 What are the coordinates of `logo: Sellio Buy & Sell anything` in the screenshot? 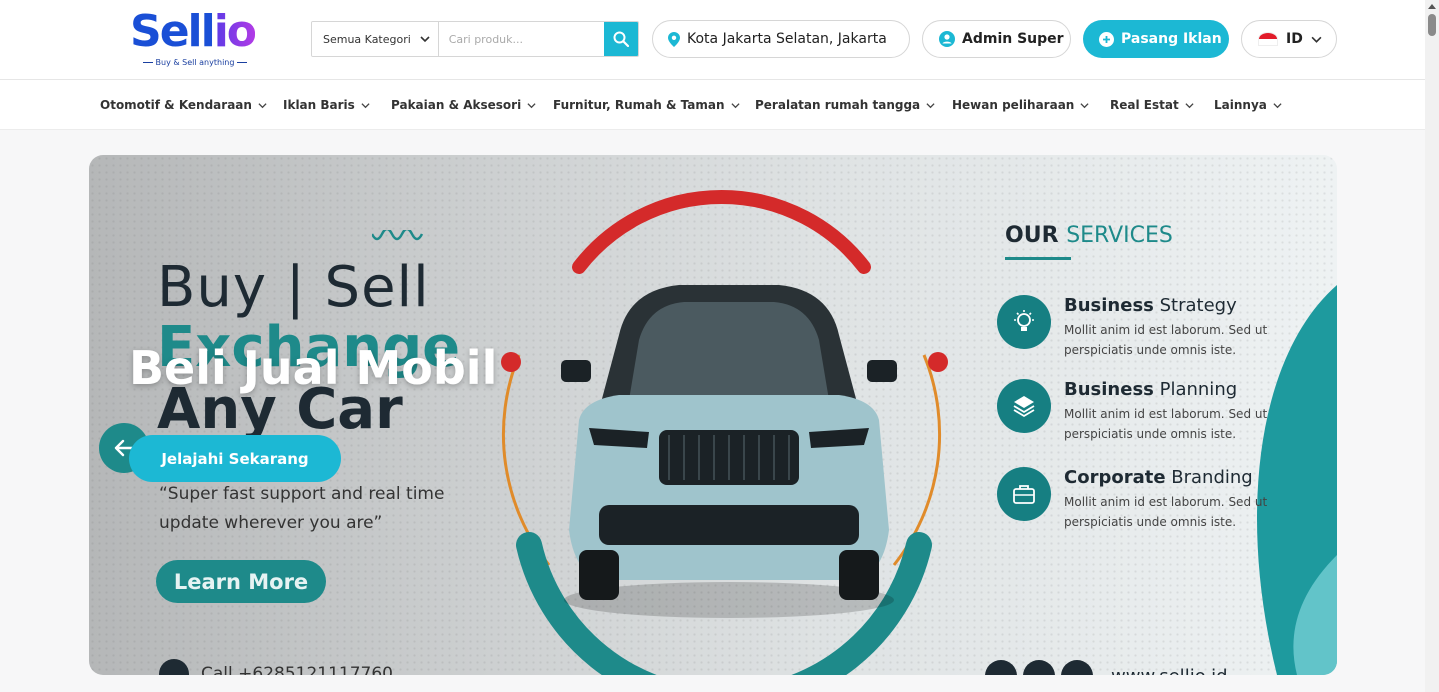 It's located at (195, 39).